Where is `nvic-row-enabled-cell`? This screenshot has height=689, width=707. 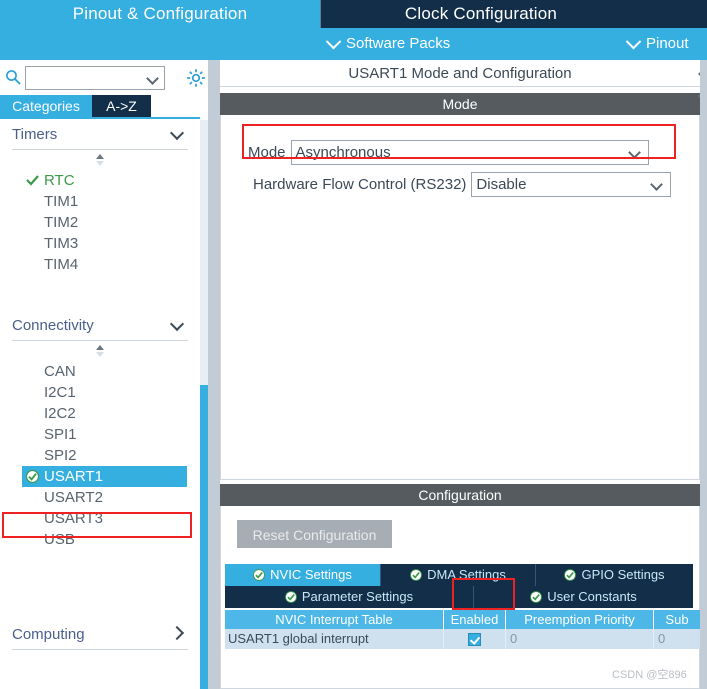
nvic-row-enabled-cell is located at coordinates (475, 639).